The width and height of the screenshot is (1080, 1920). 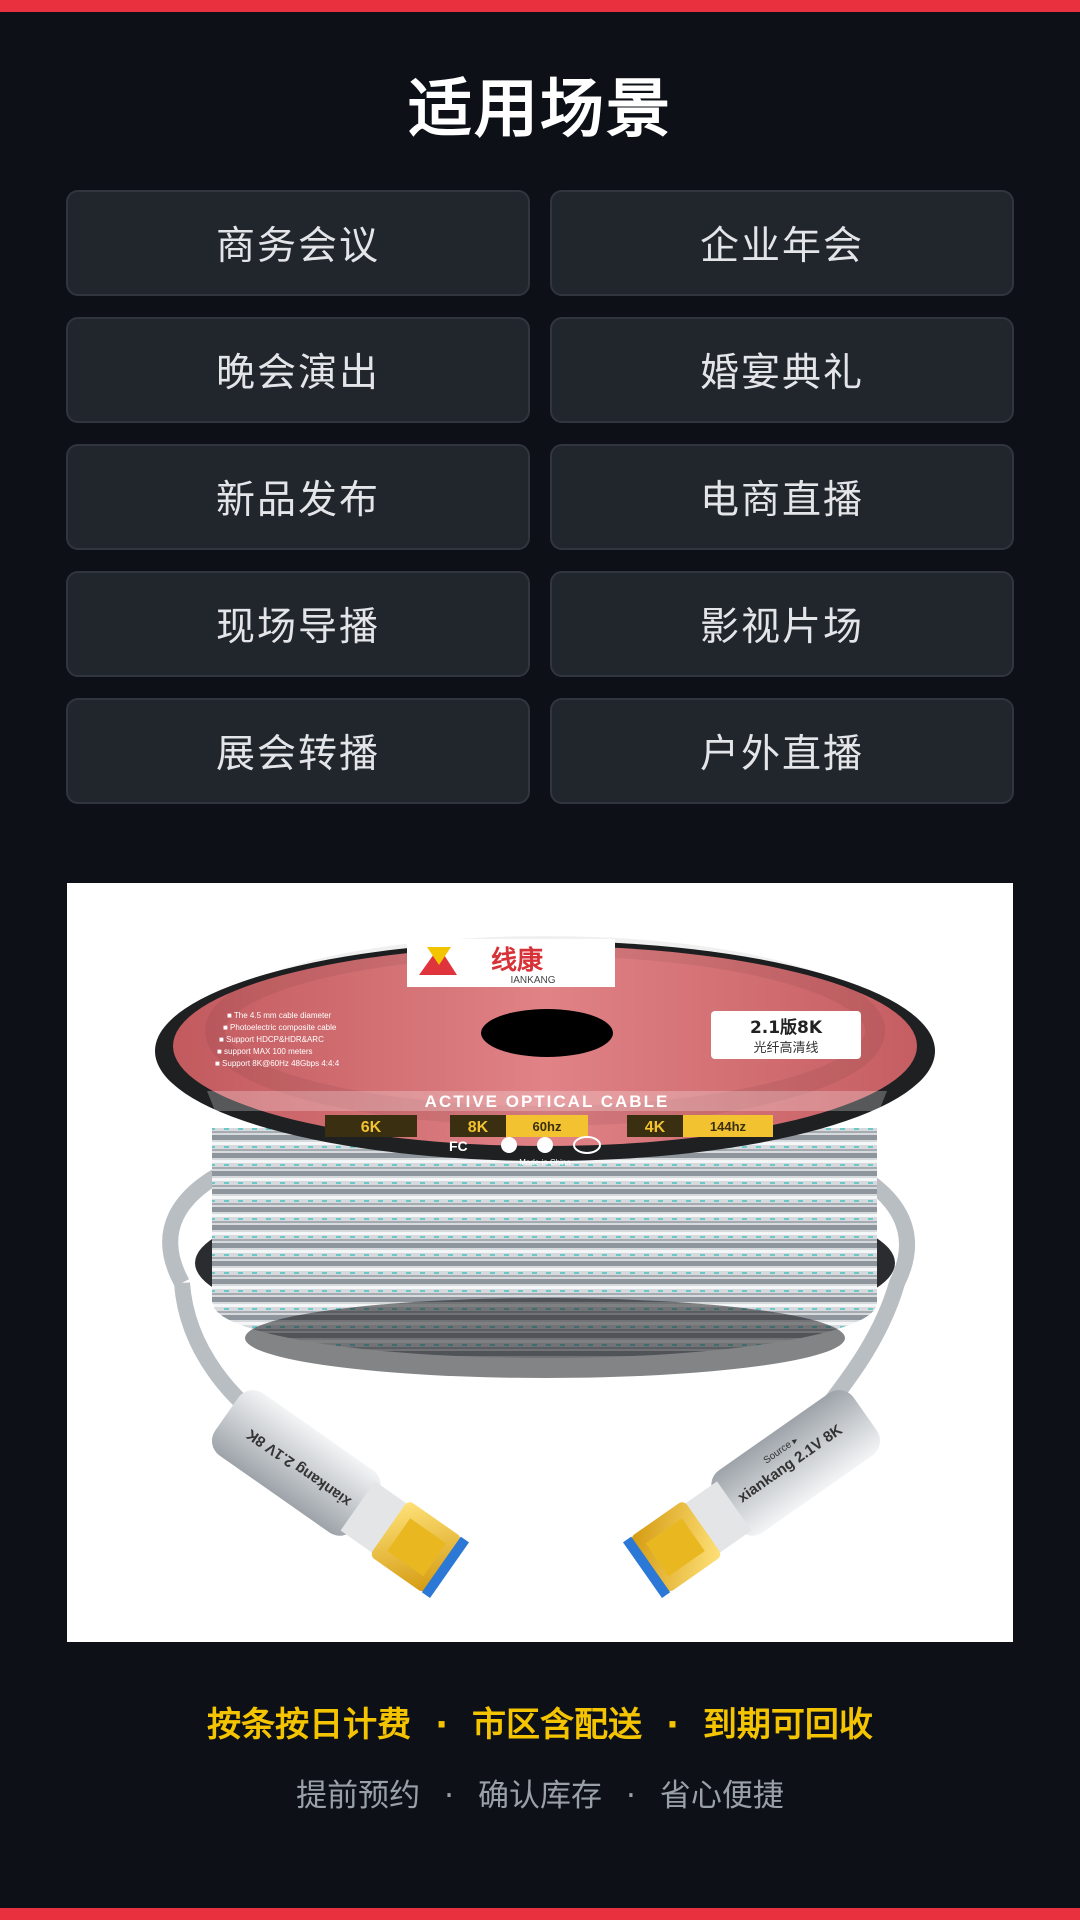 What do you see at coordinates (786, 1027) in the screenshot?
I see `version-label: 2.1版8K` at bounding box center [786, 1027].